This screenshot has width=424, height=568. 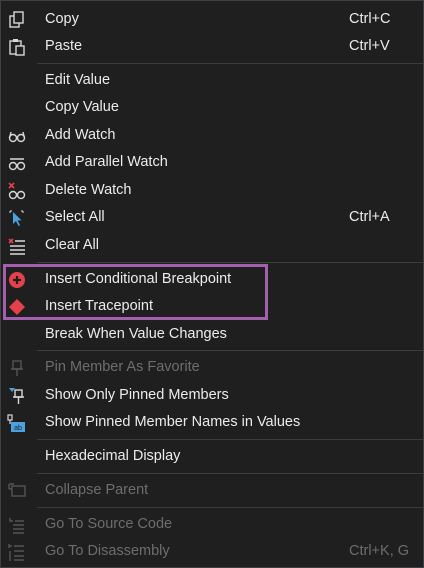 What do you see at coordinates (78, 80) in the screenshot?
I see `menu-item-label: Edit Value` at bounding box center [78, 80].